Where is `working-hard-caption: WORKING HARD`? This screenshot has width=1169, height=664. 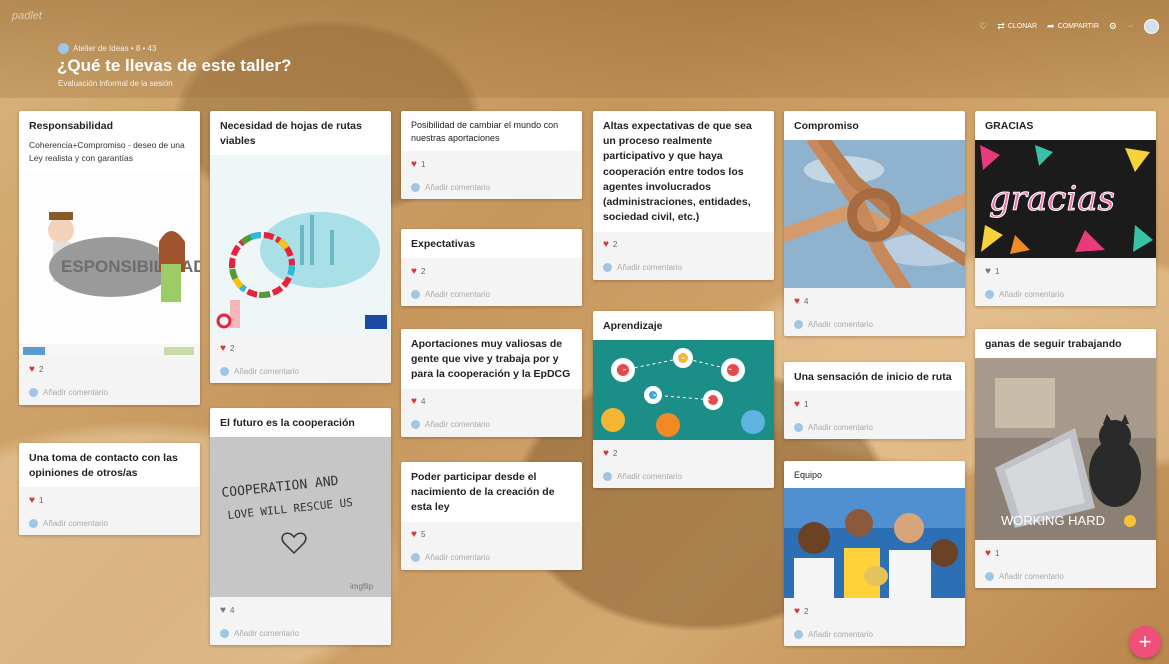 working-hard-caption: WORKING HARD is located at coordinates (1053, 520).